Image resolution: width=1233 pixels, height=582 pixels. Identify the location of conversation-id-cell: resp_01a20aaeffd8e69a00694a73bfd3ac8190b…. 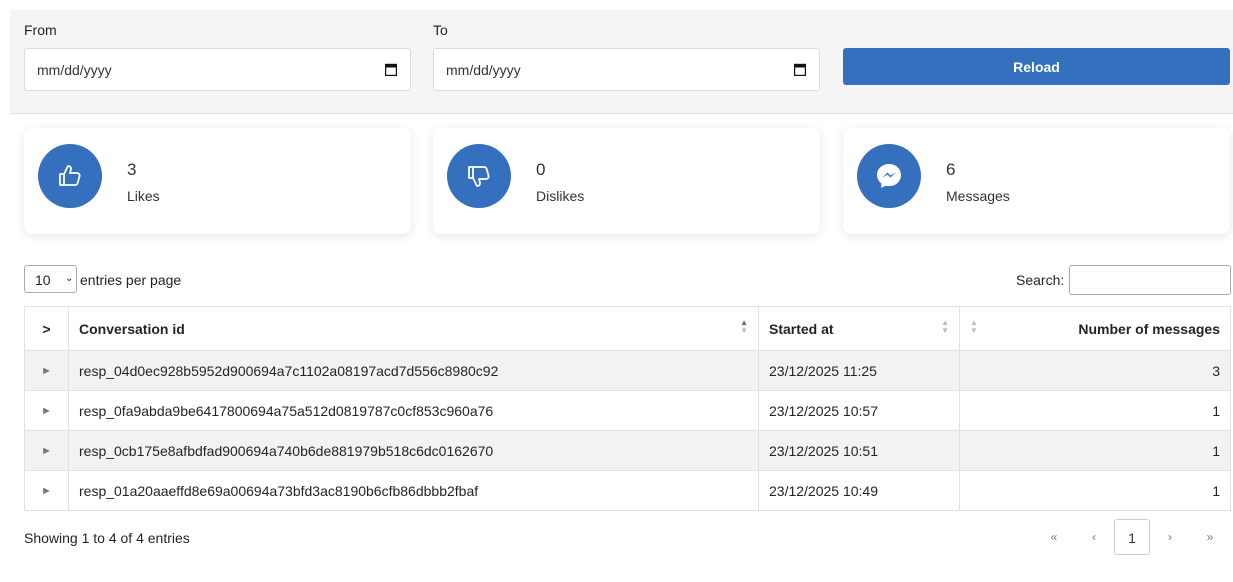
(413, 490).